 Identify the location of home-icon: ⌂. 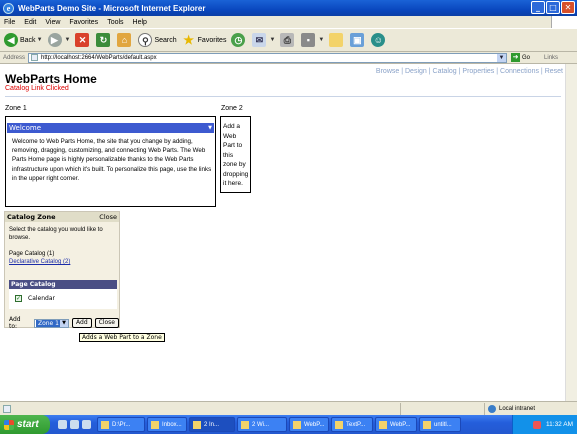
(124, 40).